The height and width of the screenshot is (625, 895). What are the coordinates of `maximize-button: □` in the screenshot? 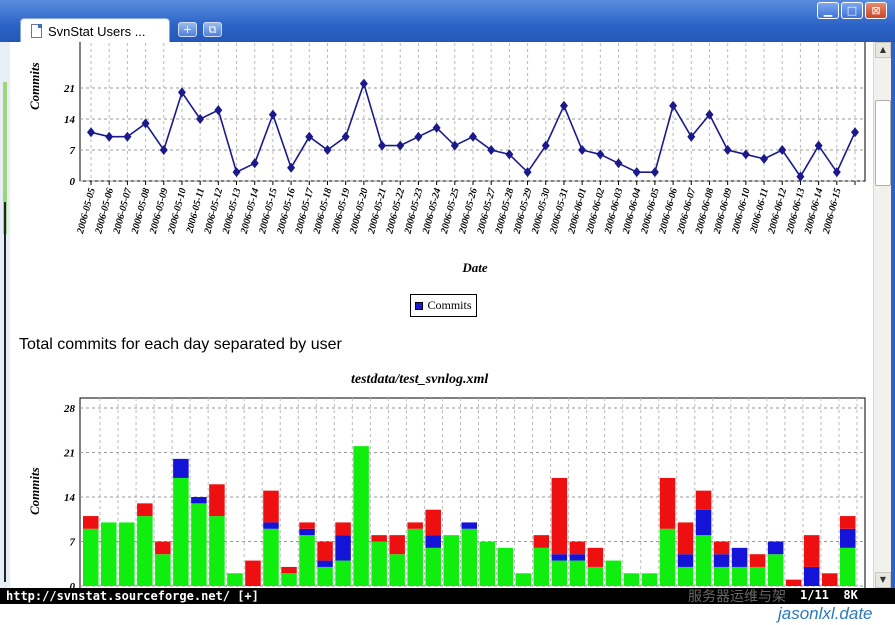 It's located at (852, 10).